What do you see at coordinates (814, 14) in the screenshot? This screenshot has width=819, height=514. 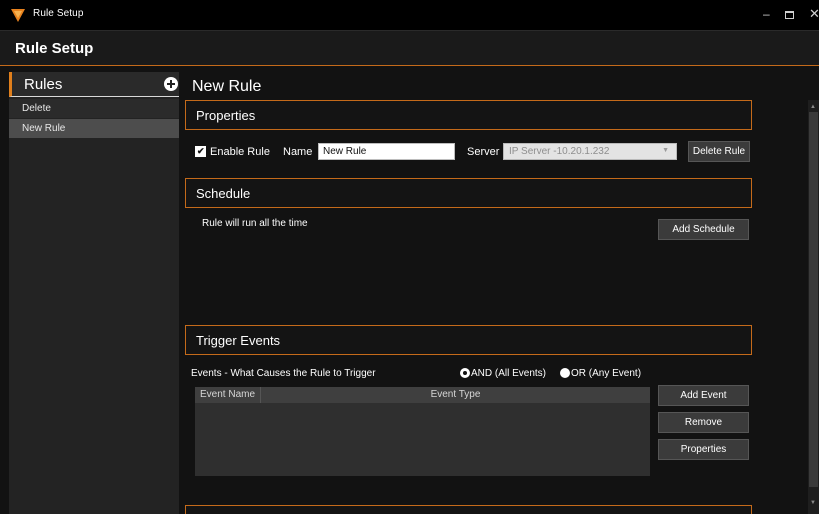 I see `close-button: ✕` at bounding box center [814, 14].